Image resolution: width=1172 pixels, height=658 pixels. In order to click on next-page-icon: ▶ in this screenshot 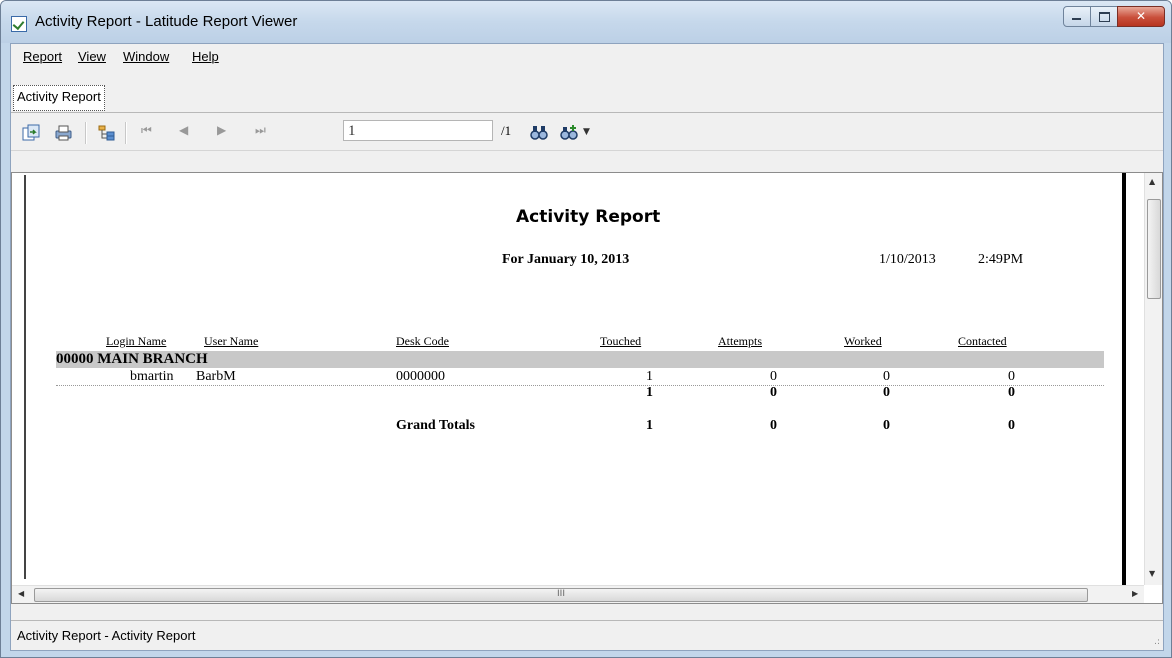, I will do `click(221, 130)`.